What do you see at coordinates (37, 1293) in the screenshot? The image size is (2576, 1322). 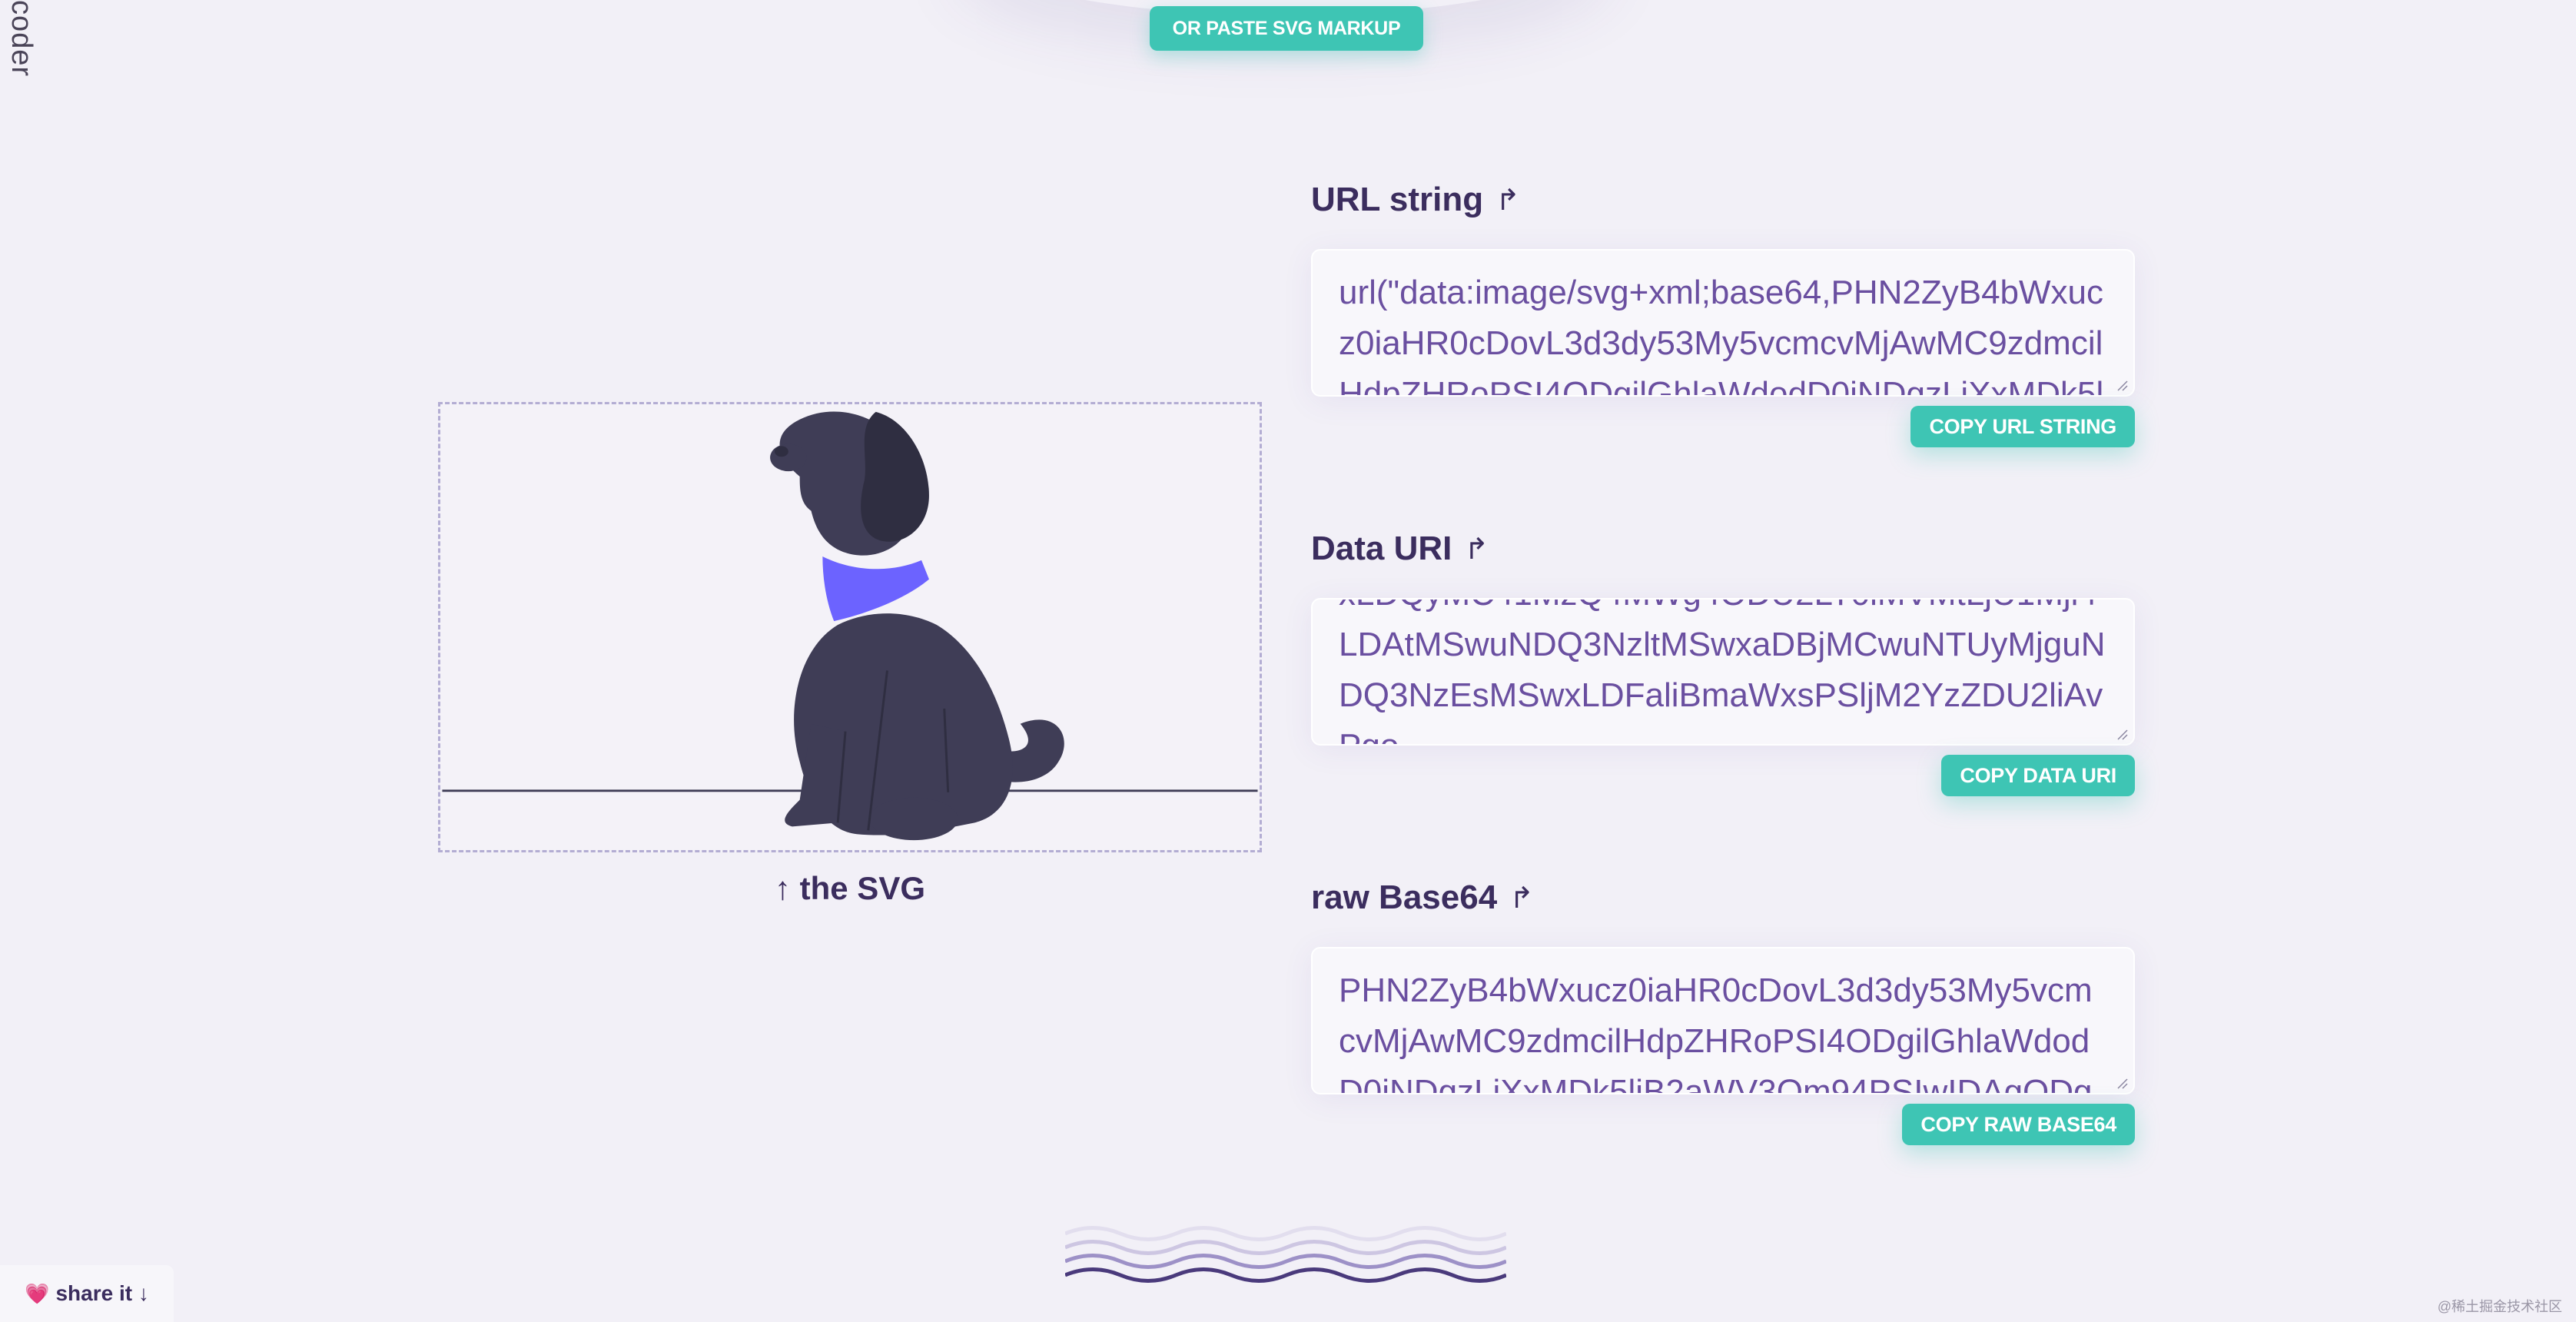 I see `heart-icon: 💗` at bounding box center [37, 1293].